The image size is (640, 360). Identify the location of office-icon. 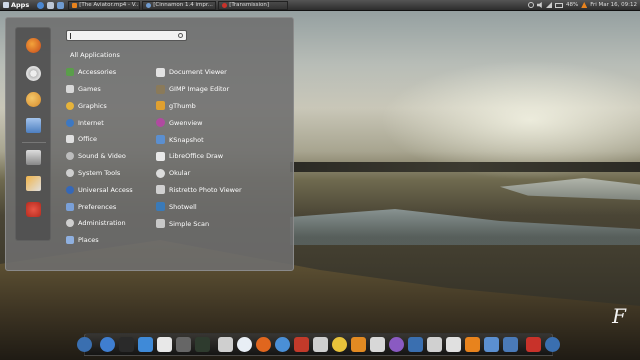
(70, 139).